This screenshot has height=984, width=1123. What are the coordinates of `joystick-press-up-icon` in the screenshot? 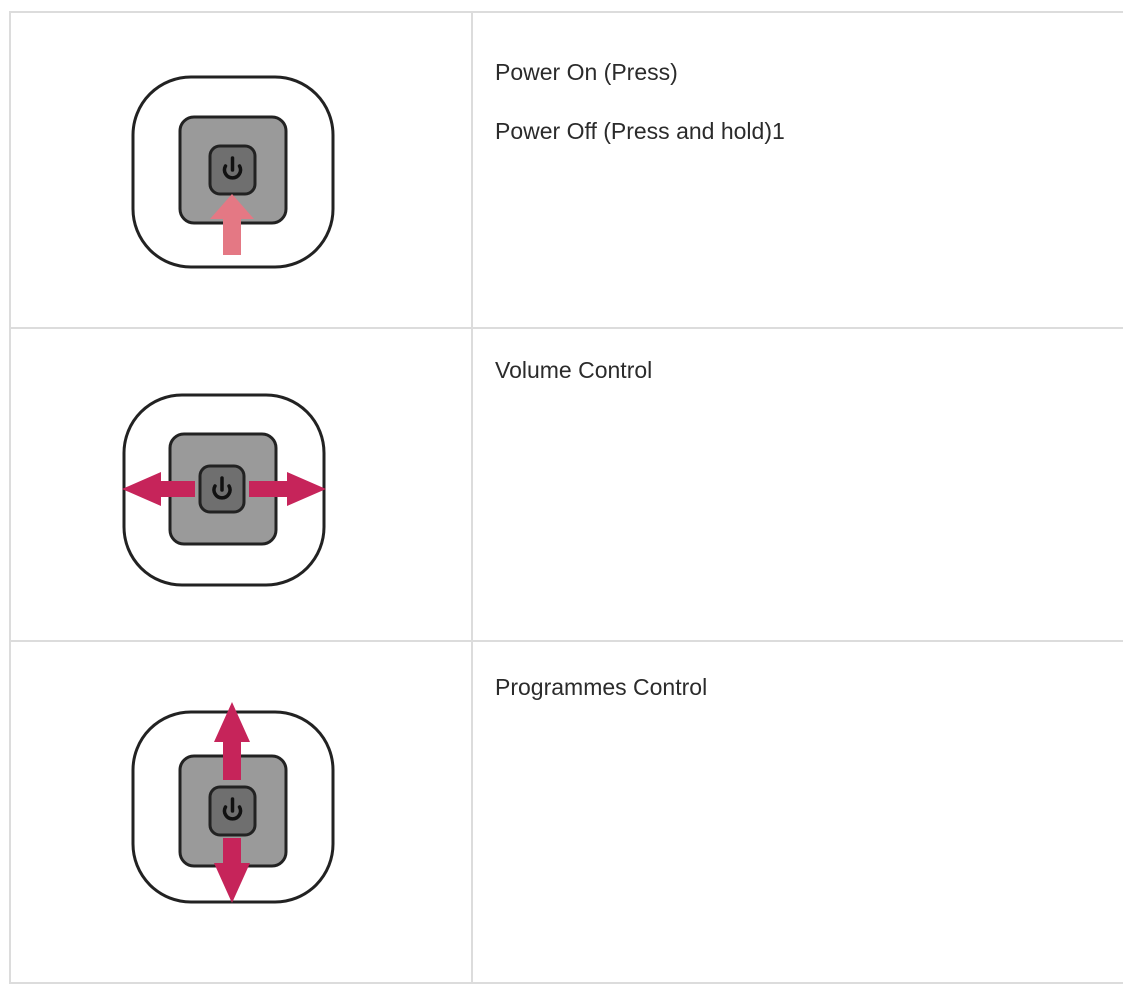 It's located at (233, 172).